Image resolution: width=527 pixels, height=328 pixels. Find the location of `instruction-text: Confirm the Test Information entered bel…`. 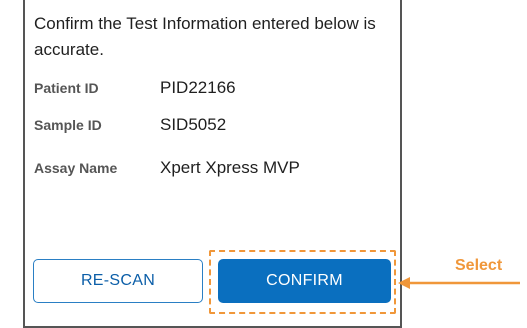

instruction-text: Confirm the Test Information entered bel… is located at coordinates (205, 36).